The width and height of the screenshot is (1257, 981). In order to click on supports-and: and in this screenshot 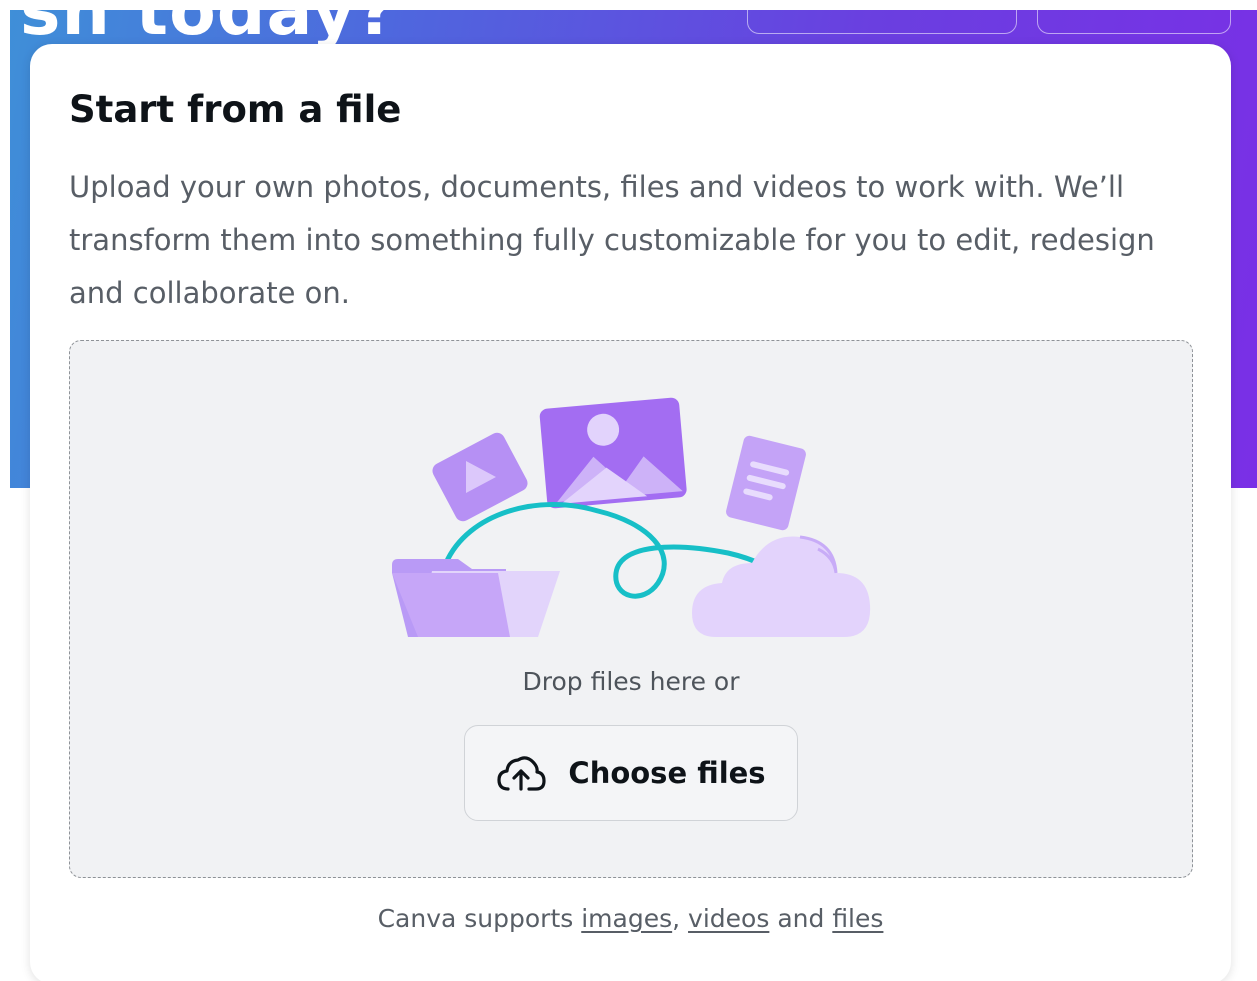, I will do `click(801, 918)`.